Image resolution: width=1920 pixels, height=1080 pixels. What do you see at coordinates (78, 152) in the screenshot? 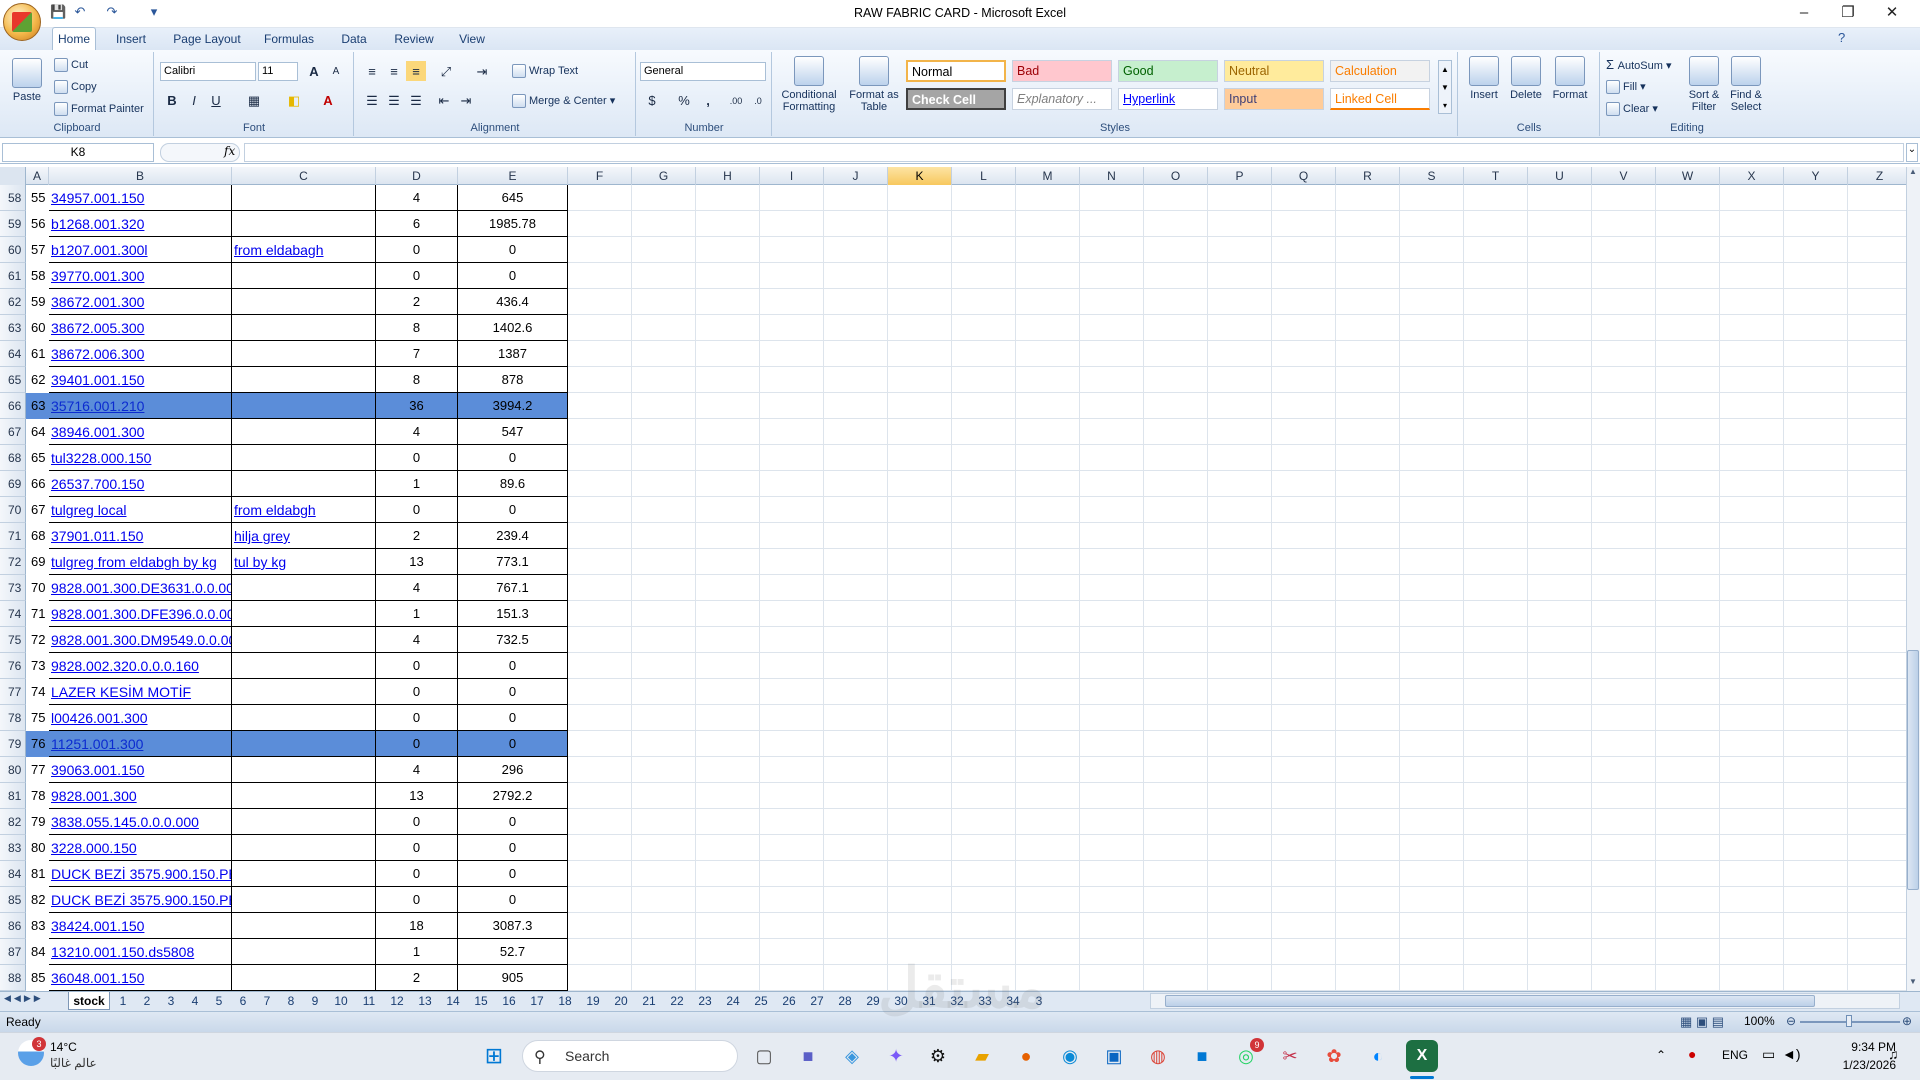
I see `name-box: K8` at bounding box center [78, 152].